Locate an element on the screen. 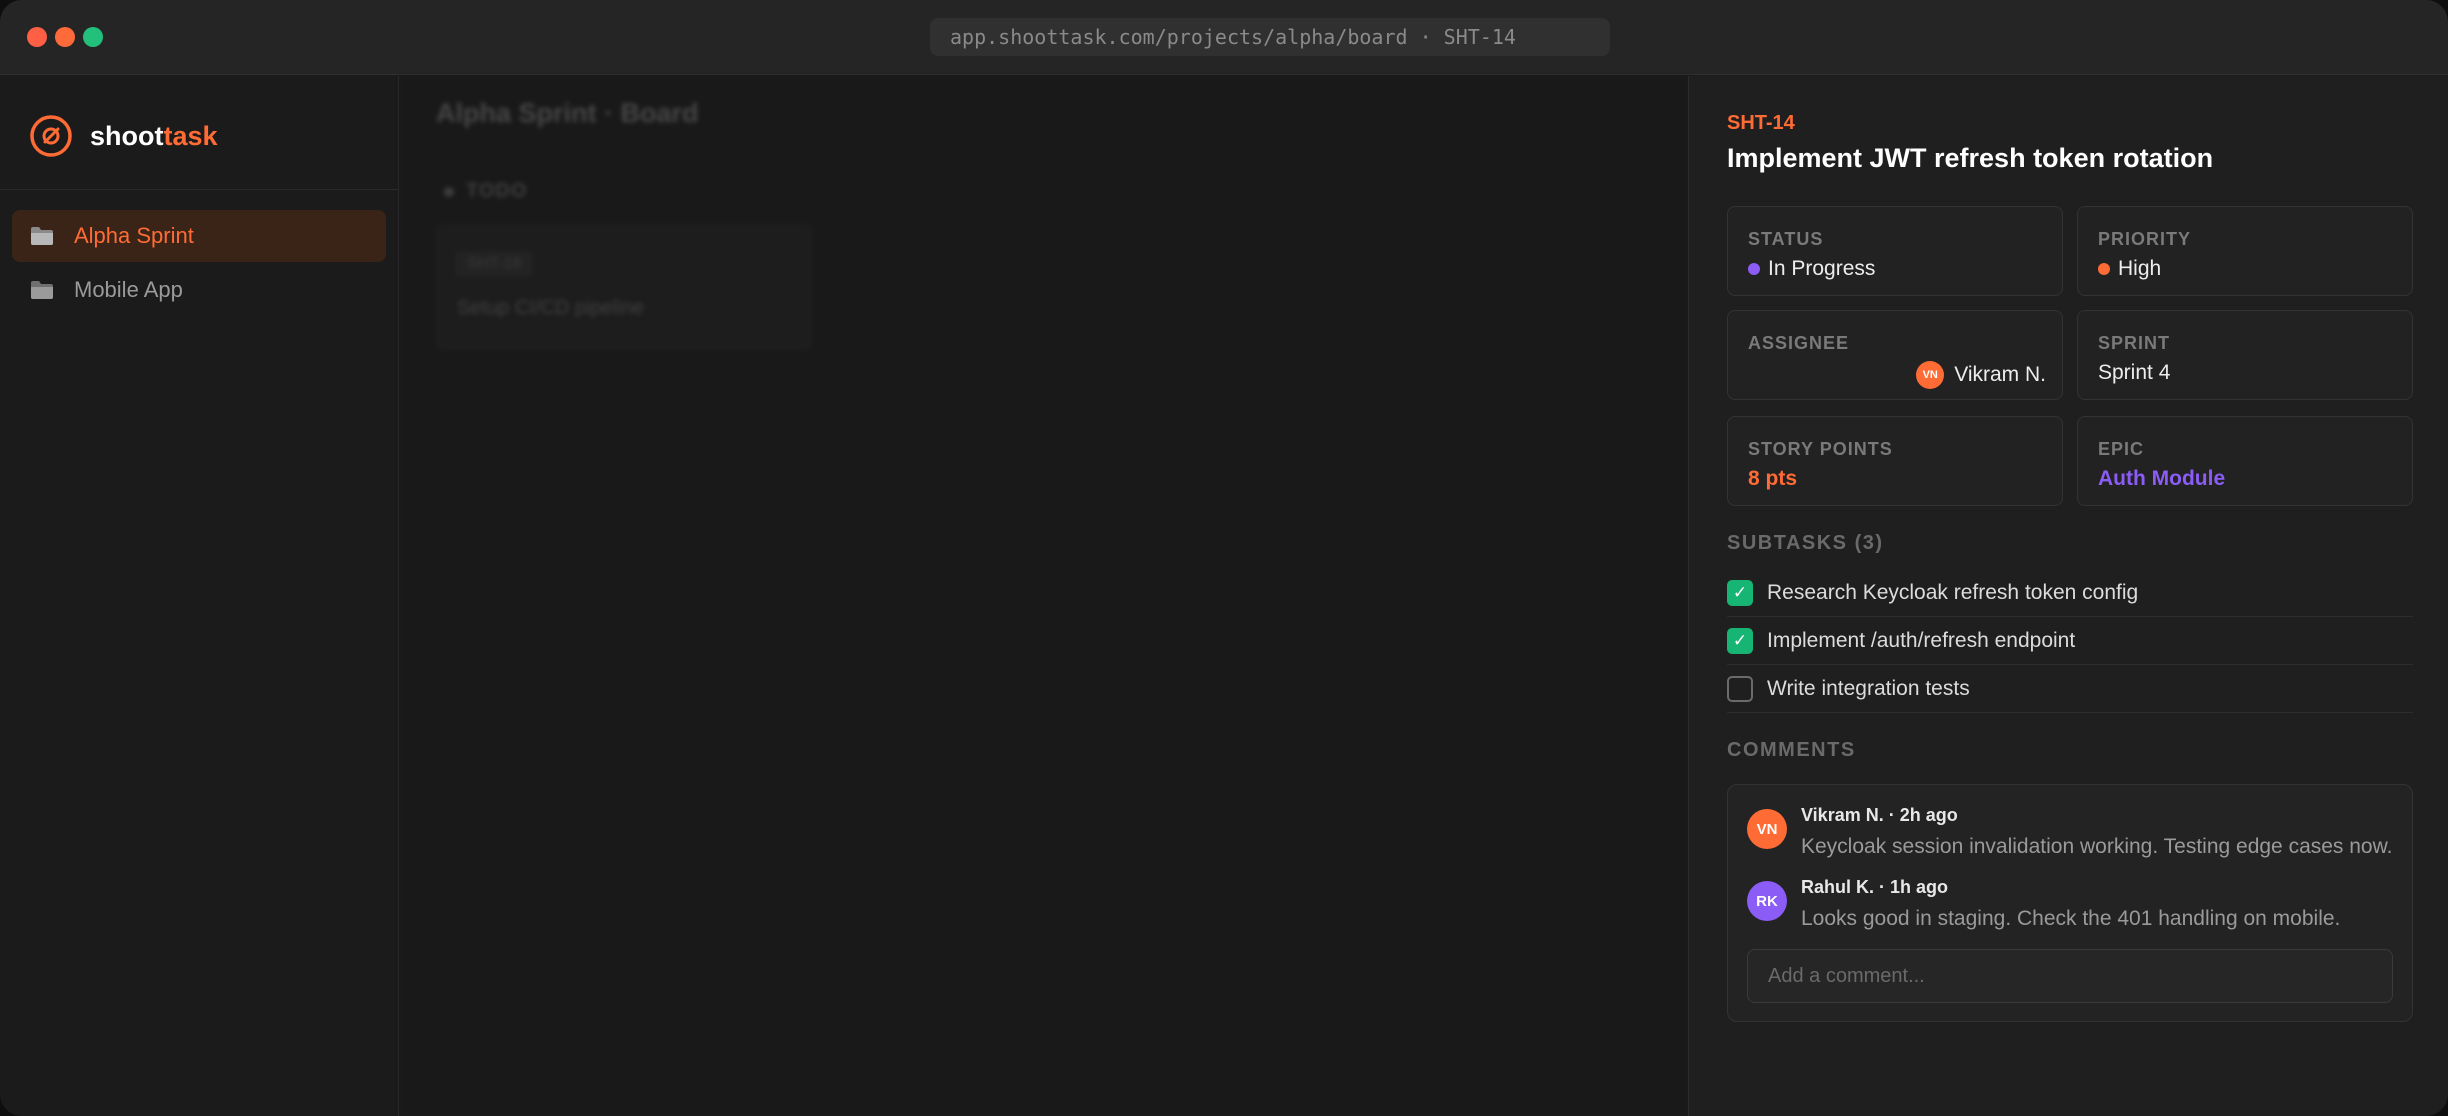 The height and width of the screenshot is (1116, 2448). comment-author: Rahul K. · 1h ago is located at coordinates (1875, 887).